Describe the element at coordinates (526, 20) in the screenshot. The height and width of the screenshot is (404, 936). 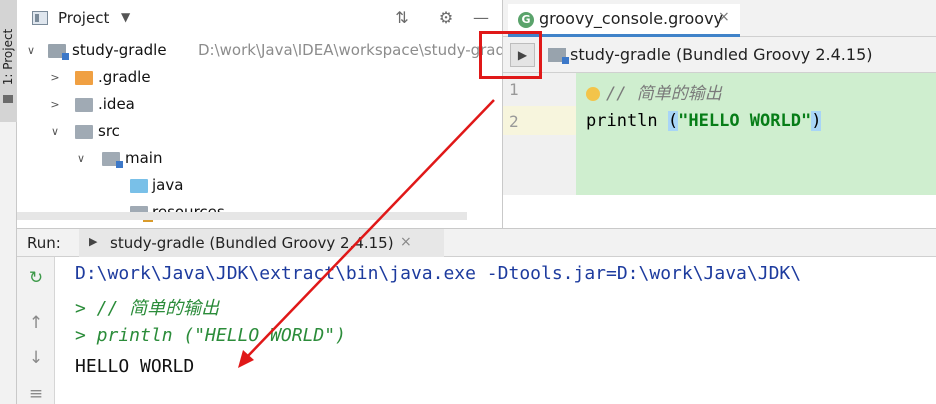
I see `groovy-file-icon: G` at that location.